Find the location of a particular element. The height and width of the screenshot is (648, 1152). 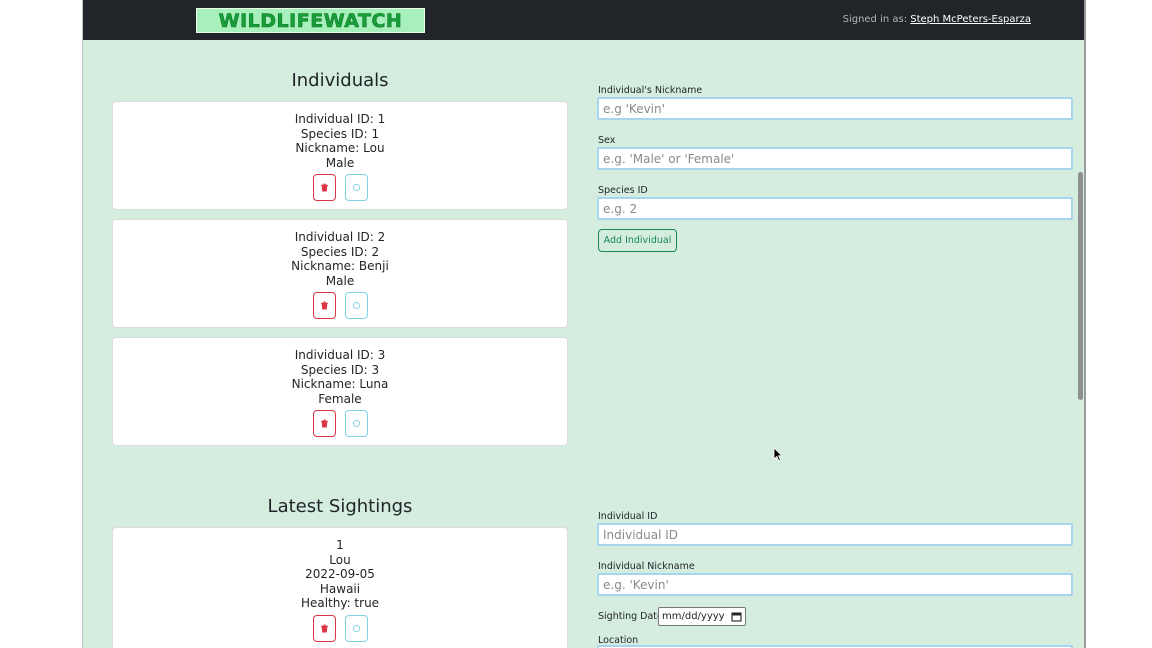

individual-id-label: Individual ID is located at coordinates (628, 516).